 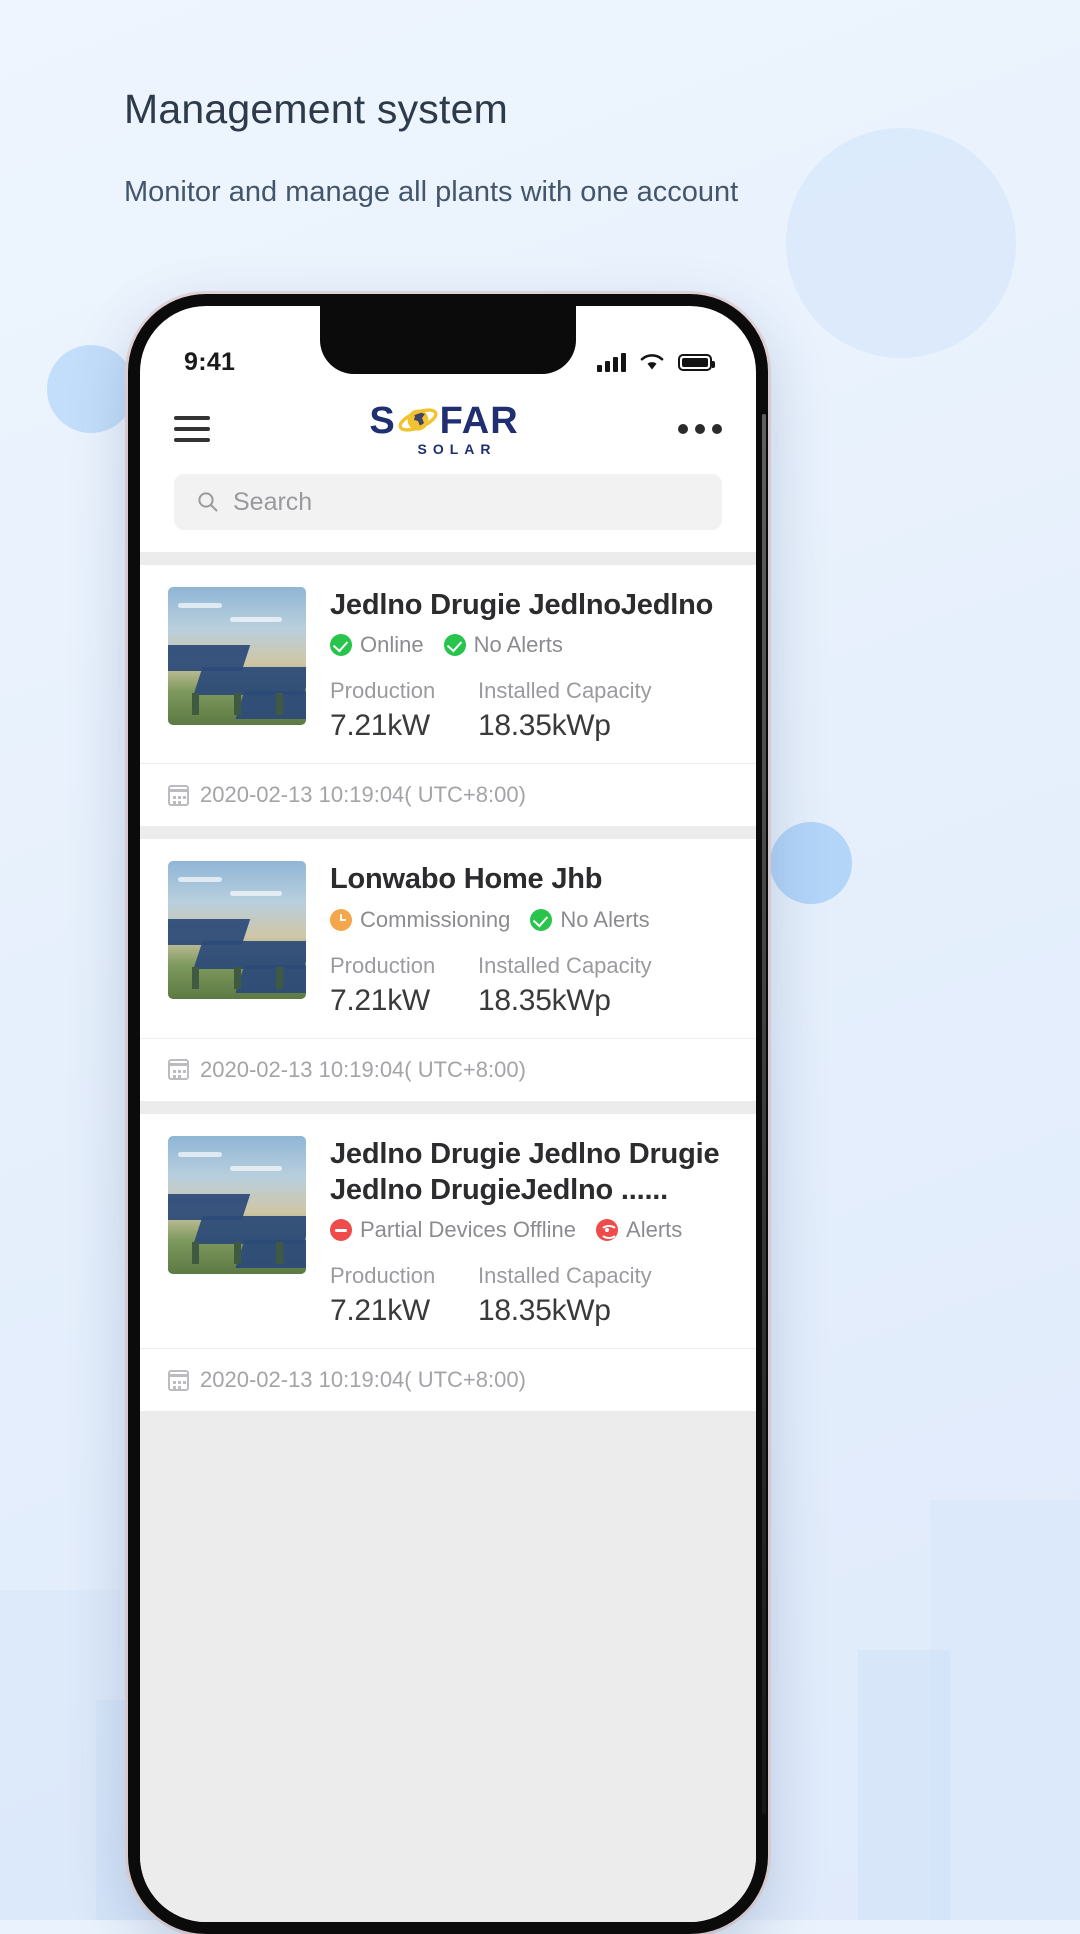 I want to click on logo-tagline: SOLAR, so click(x=457, y=449).